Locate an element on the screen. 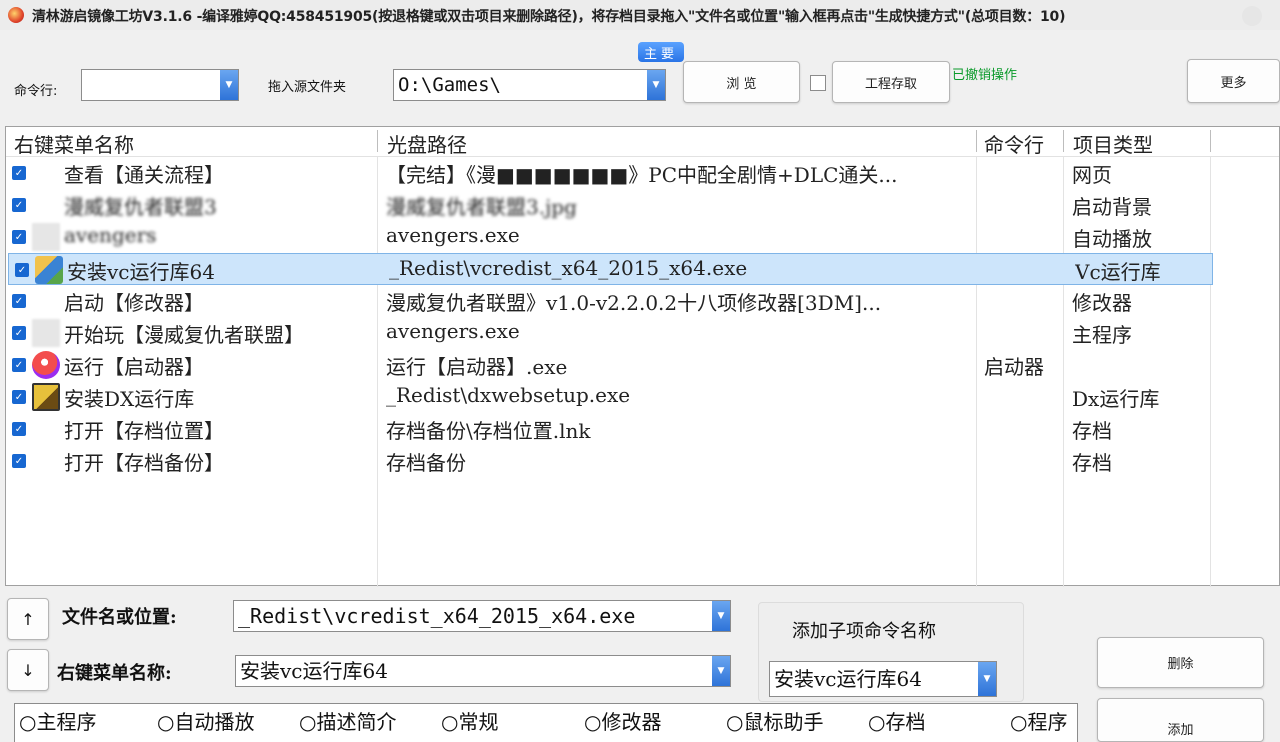  delete-button: 删除 is located at coordinates (1180, 662).